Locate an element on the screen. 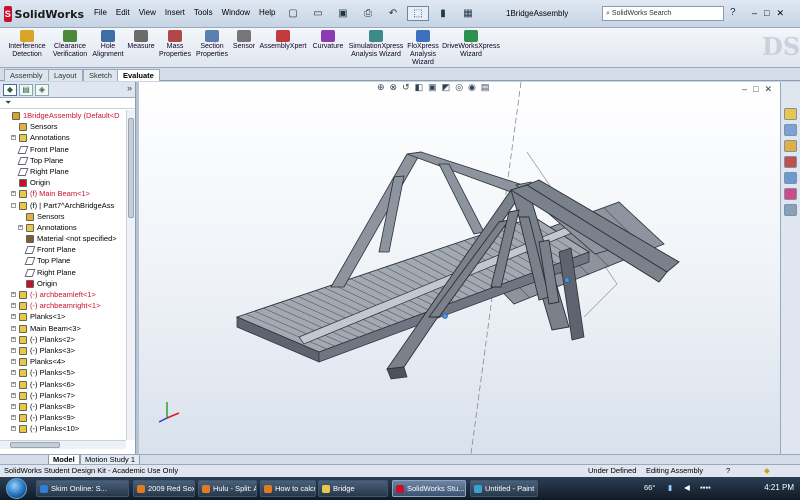 The image size is (800, 500). search-input: SolidWorks Search is located at coordinates (641, 13).